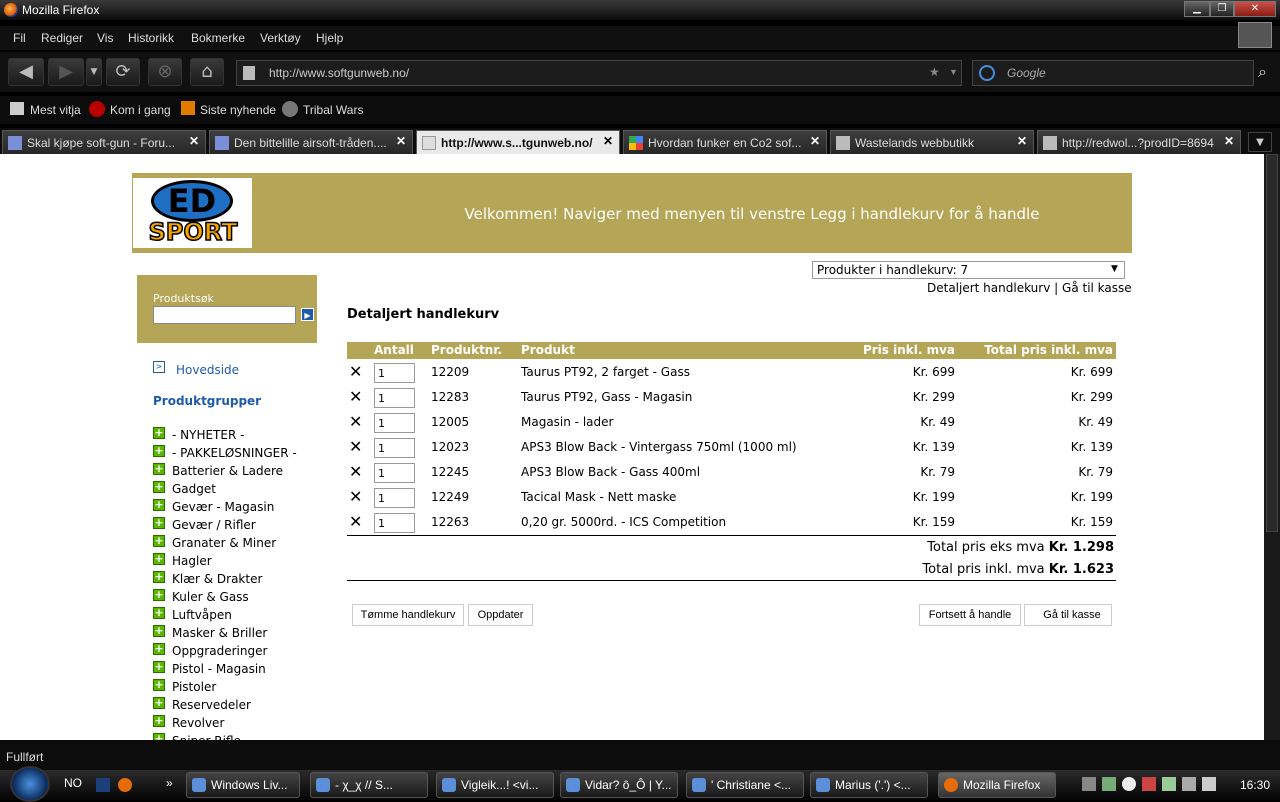 This screenshot has height=802, width=1280. Describe the element at coordinates (234, 453) in the screenshot. I see `category-link: - PAKKELØSNINGER -` at that location.